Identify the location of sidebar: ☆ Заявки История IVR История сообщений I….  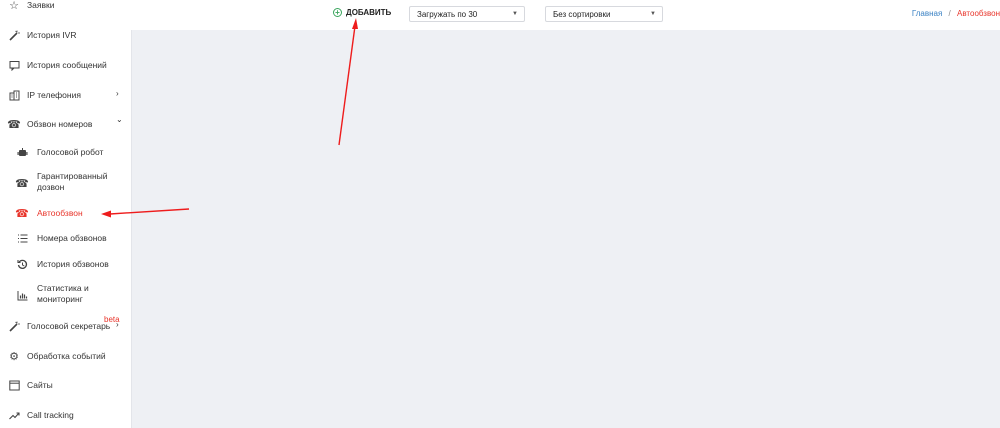
(66, 214).